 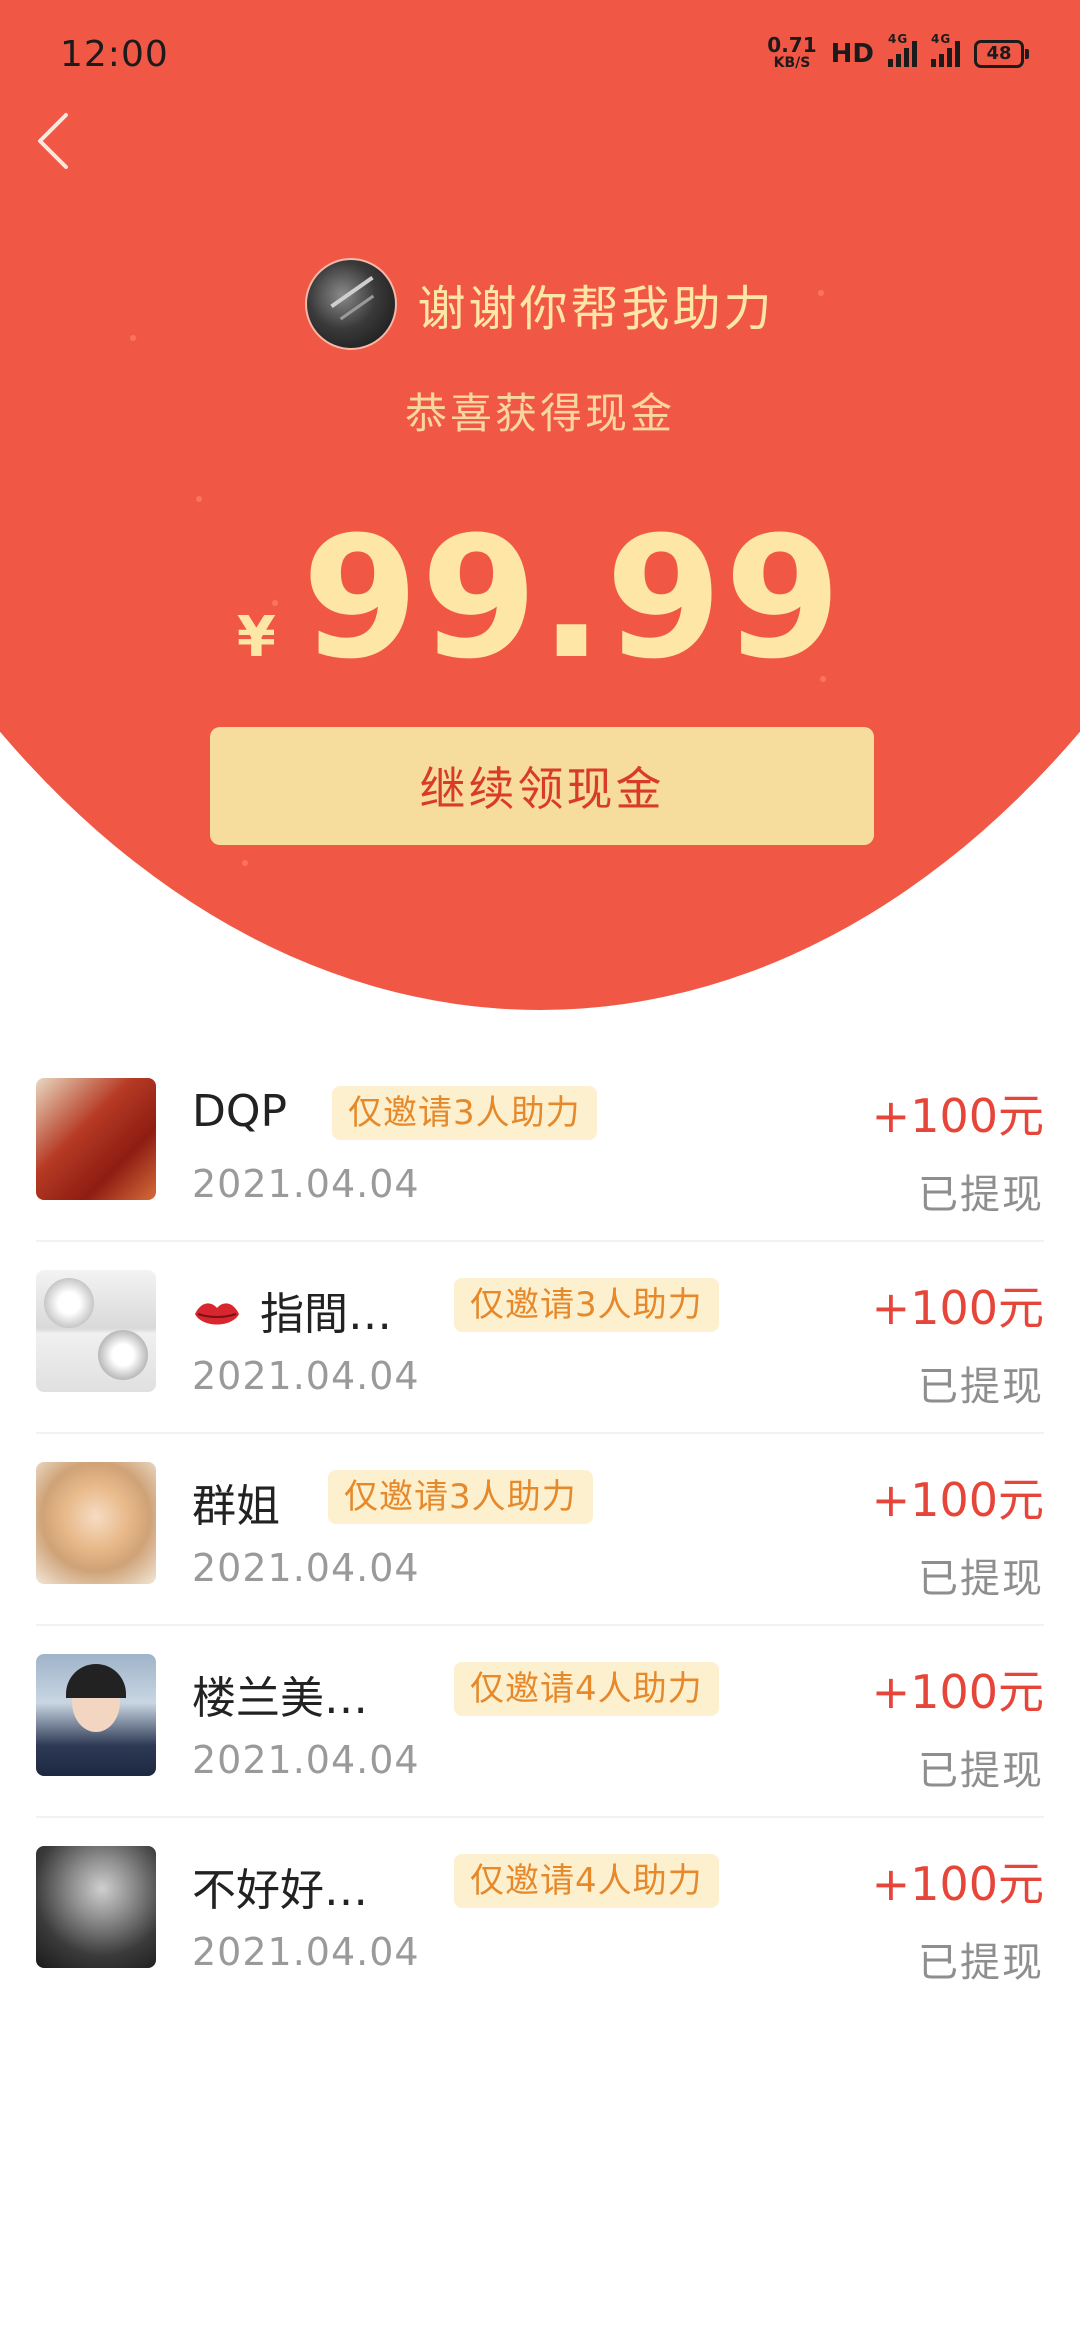 What do you see at coordinates (256, 637) in the screenshot?
I see `currency-symbol: ¥` at bounding box center [256, 637].